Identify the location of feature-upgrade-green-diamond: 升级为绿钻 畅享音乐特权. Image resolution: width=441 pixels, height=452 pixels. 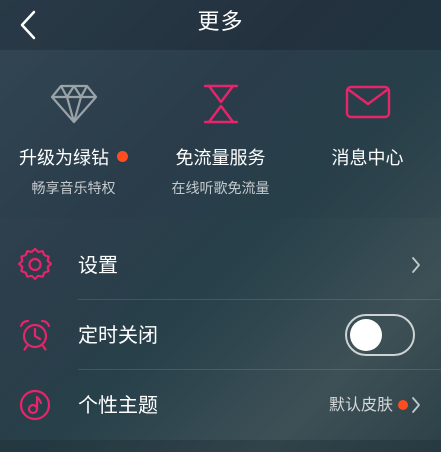
(73, 134).